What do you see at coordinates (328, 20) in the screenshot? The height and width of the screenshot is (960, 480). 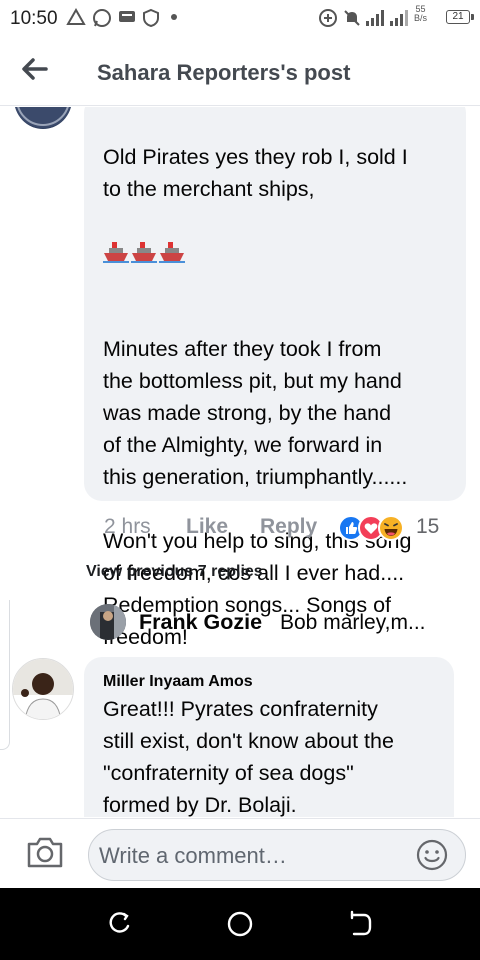 I see `data-saver-icon` at bounding box center [328, 20].